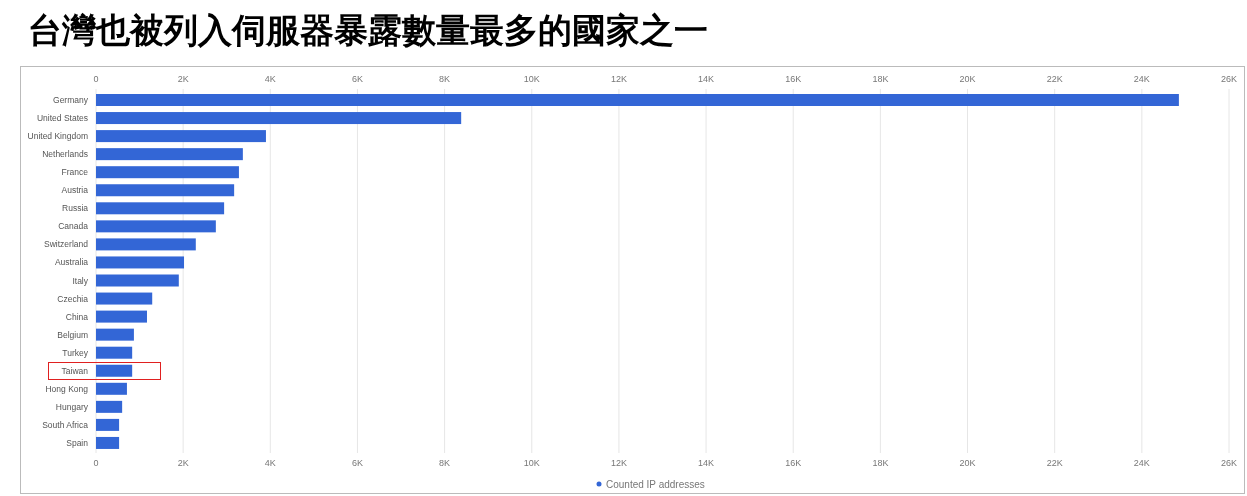  Describe the element at coordinates (74, 190) in the screenshot. I see `category-label: Austria` at that location.